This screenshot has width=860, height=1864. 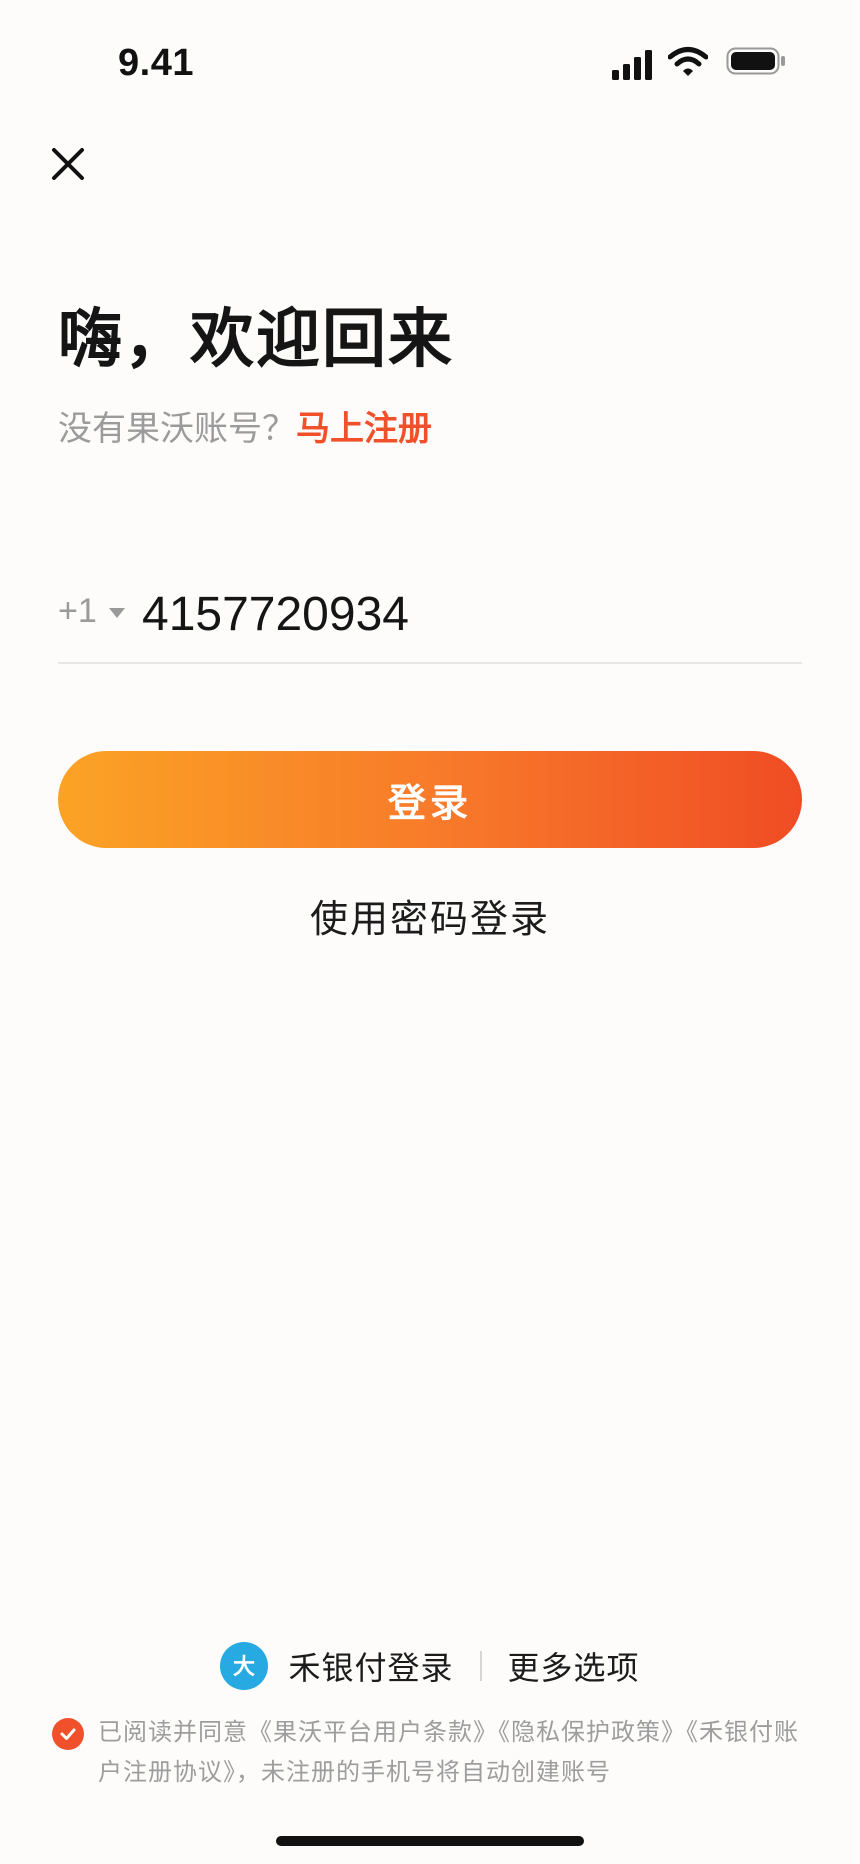 I want to click on status-time: 9.41, so click(x=156, y=63).